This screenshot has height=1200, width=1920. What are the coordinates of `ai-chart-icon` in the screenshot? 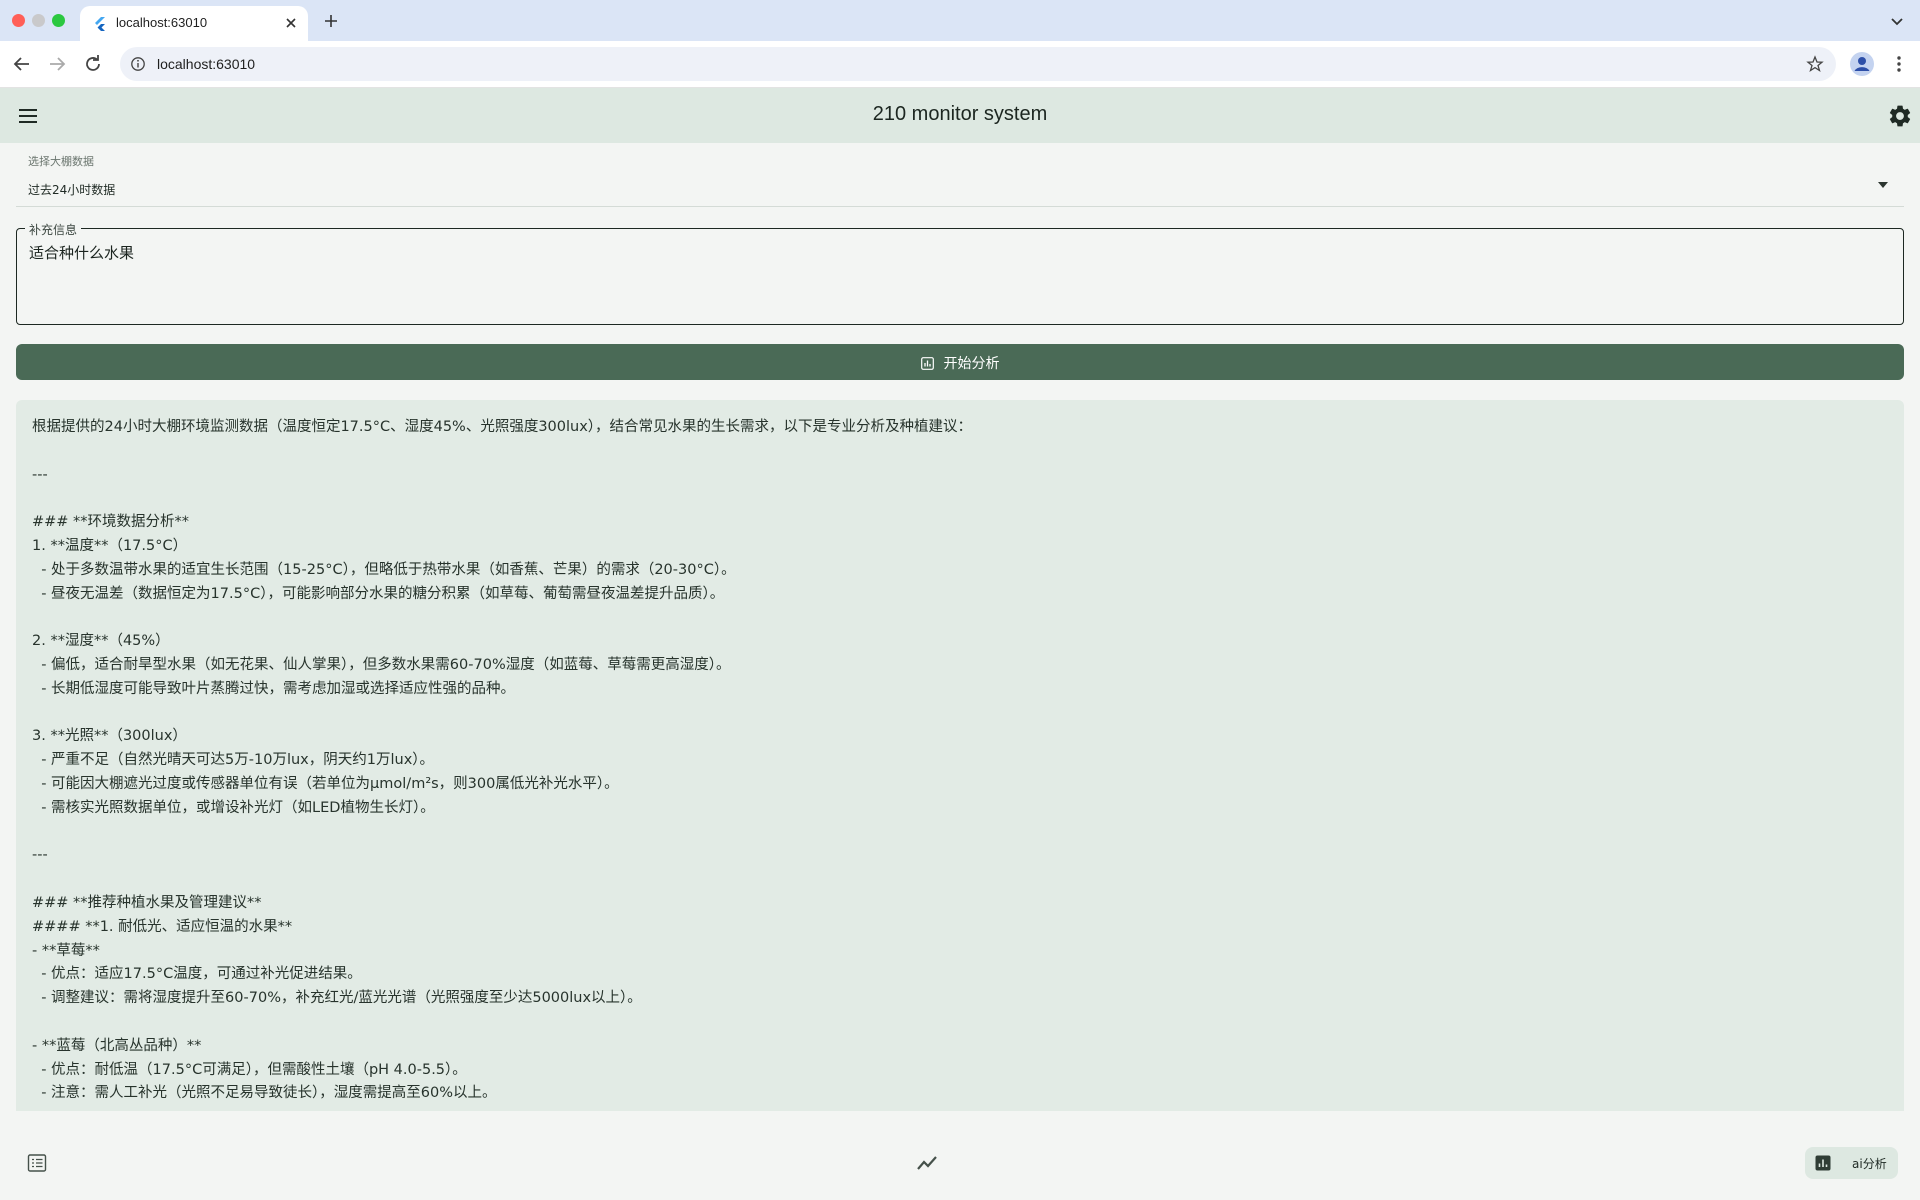 It's located at (1823, 1163).